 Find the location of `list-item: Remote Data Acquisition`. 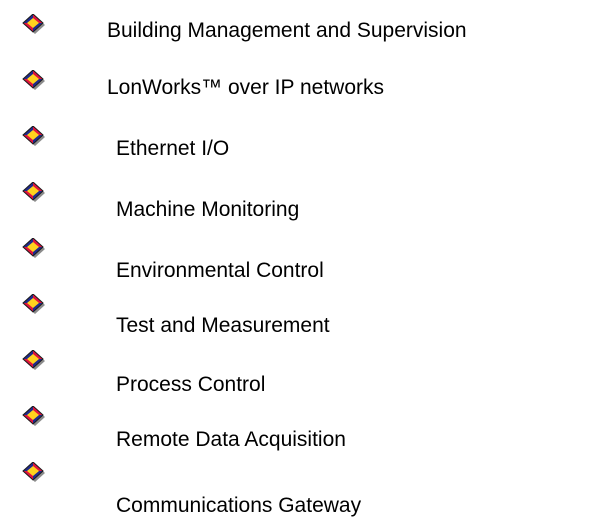

list-item: Remote Data Acquisition is located at coordinates (304, 428).